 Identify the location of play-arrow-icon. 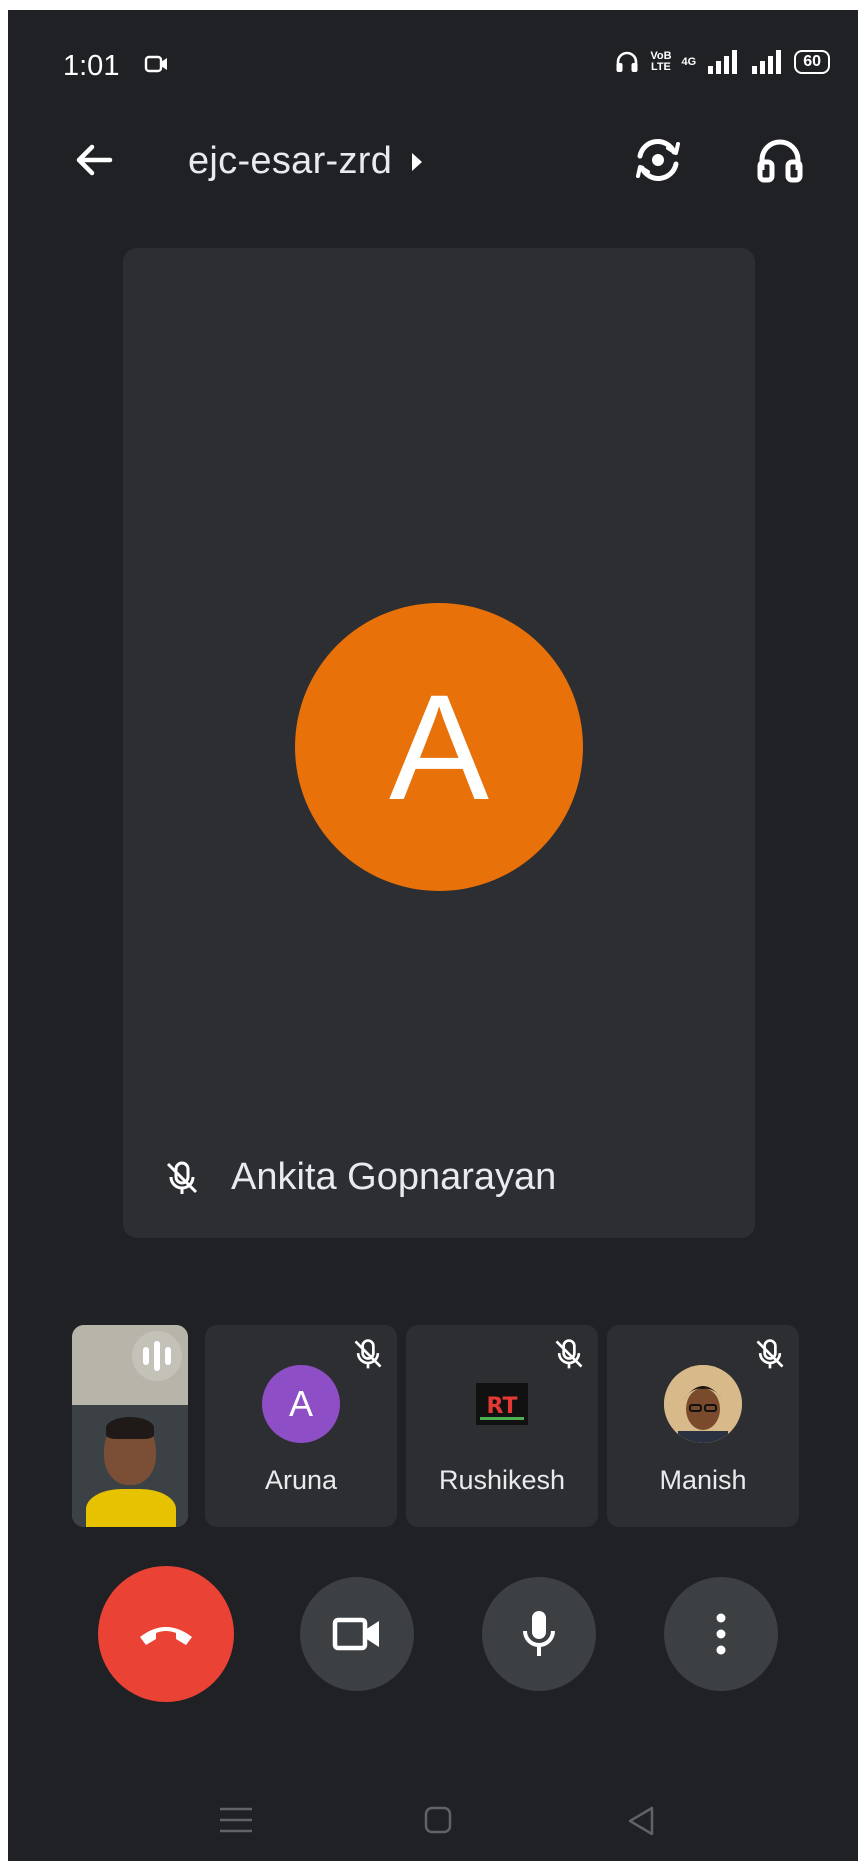
(417, 161).